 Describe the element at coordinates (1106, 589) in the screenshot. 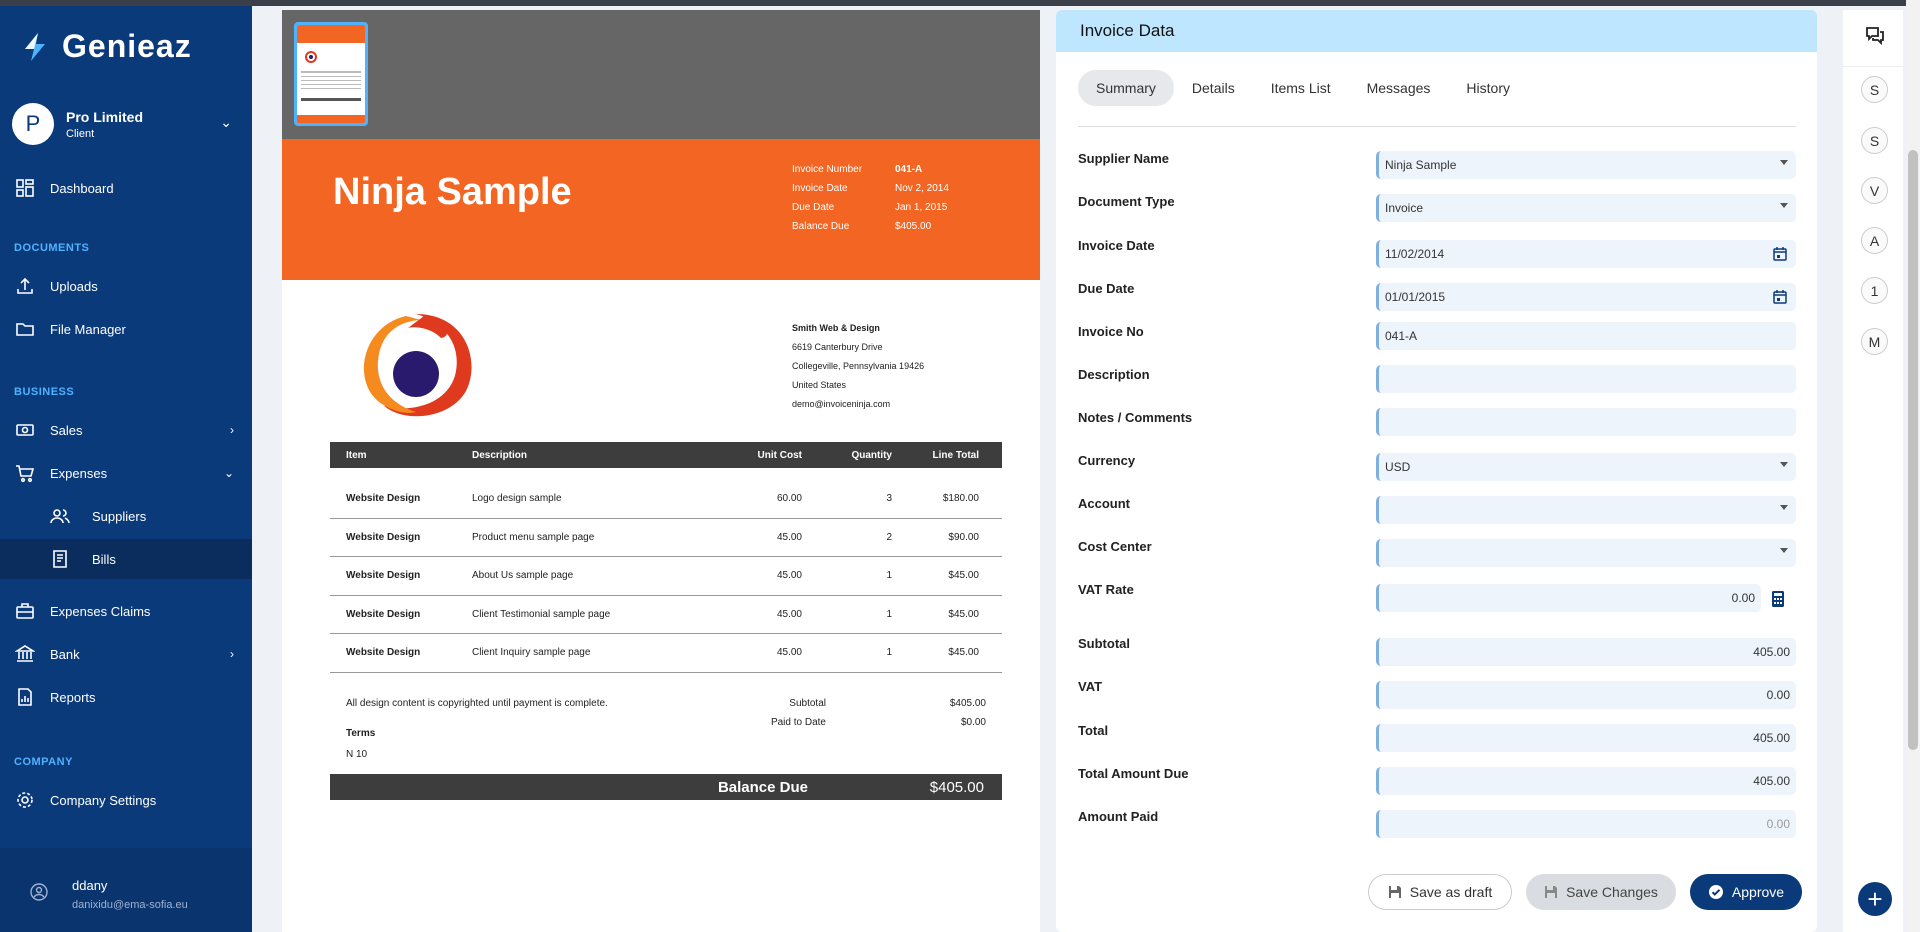

I see `vat-rate-label: VAT Rate` at that location.